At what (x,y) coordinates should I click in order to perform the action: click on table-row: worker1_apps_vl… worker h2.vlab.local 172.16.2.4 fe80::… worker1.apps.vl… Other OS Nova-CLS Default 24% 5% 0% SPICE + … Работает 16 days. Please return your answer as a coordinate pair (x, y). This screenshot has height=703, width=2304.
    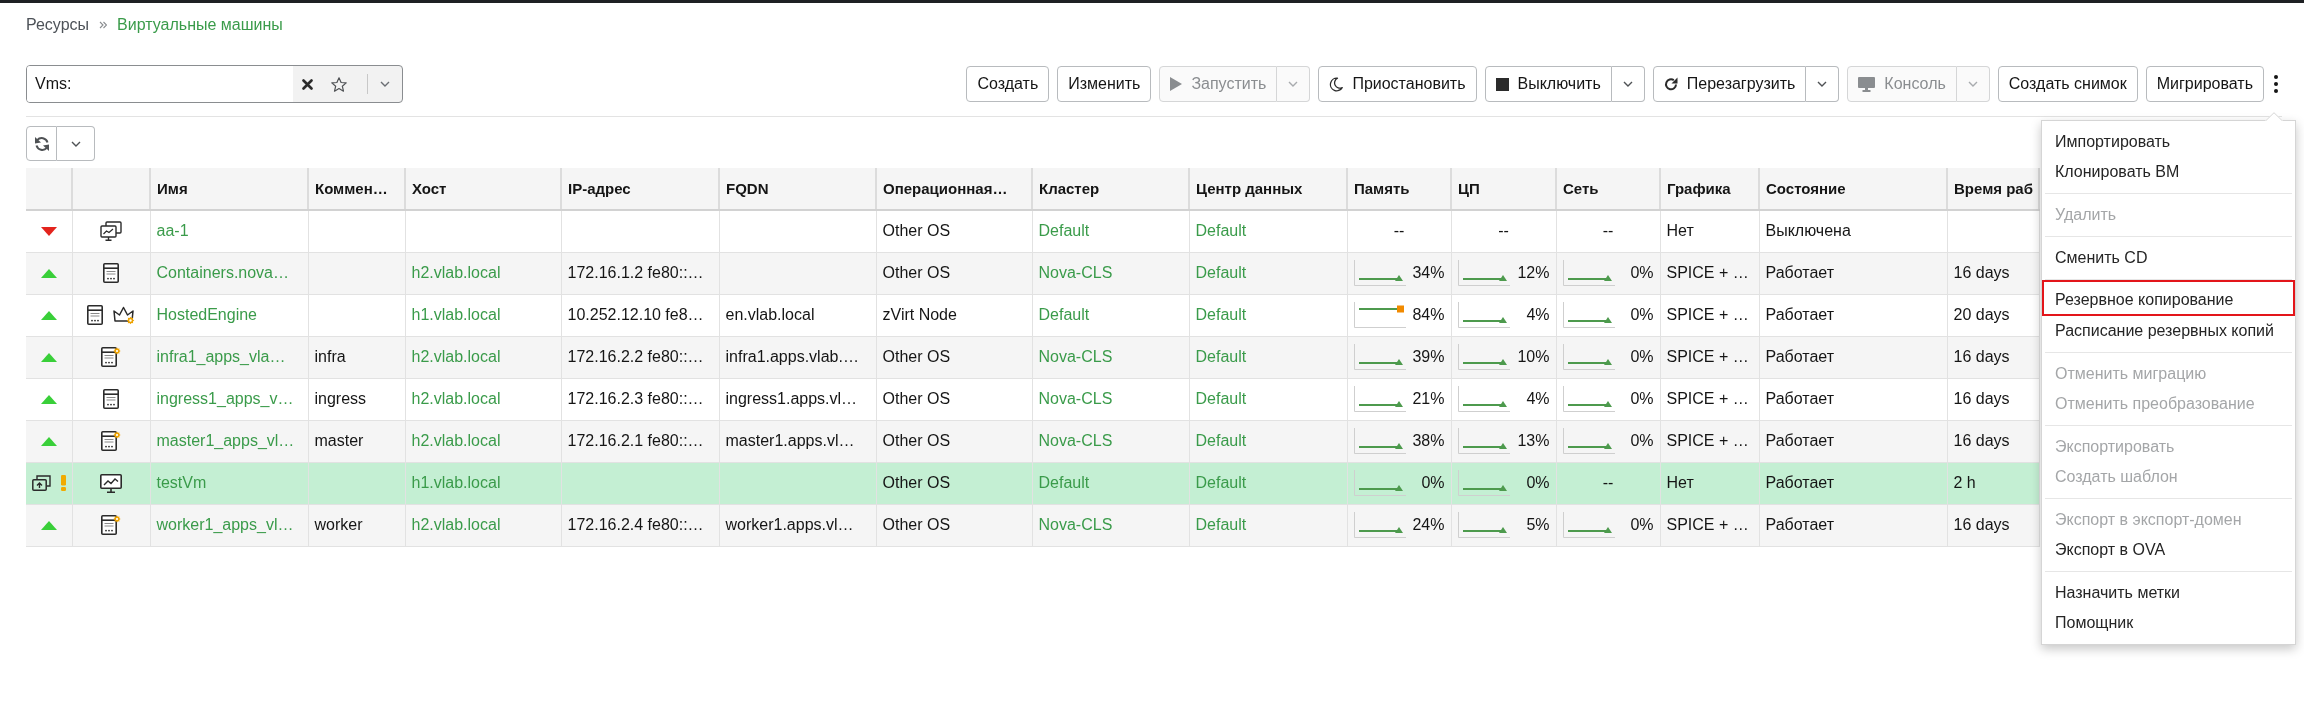
    Looking at the image, I should click on (1032, 525).